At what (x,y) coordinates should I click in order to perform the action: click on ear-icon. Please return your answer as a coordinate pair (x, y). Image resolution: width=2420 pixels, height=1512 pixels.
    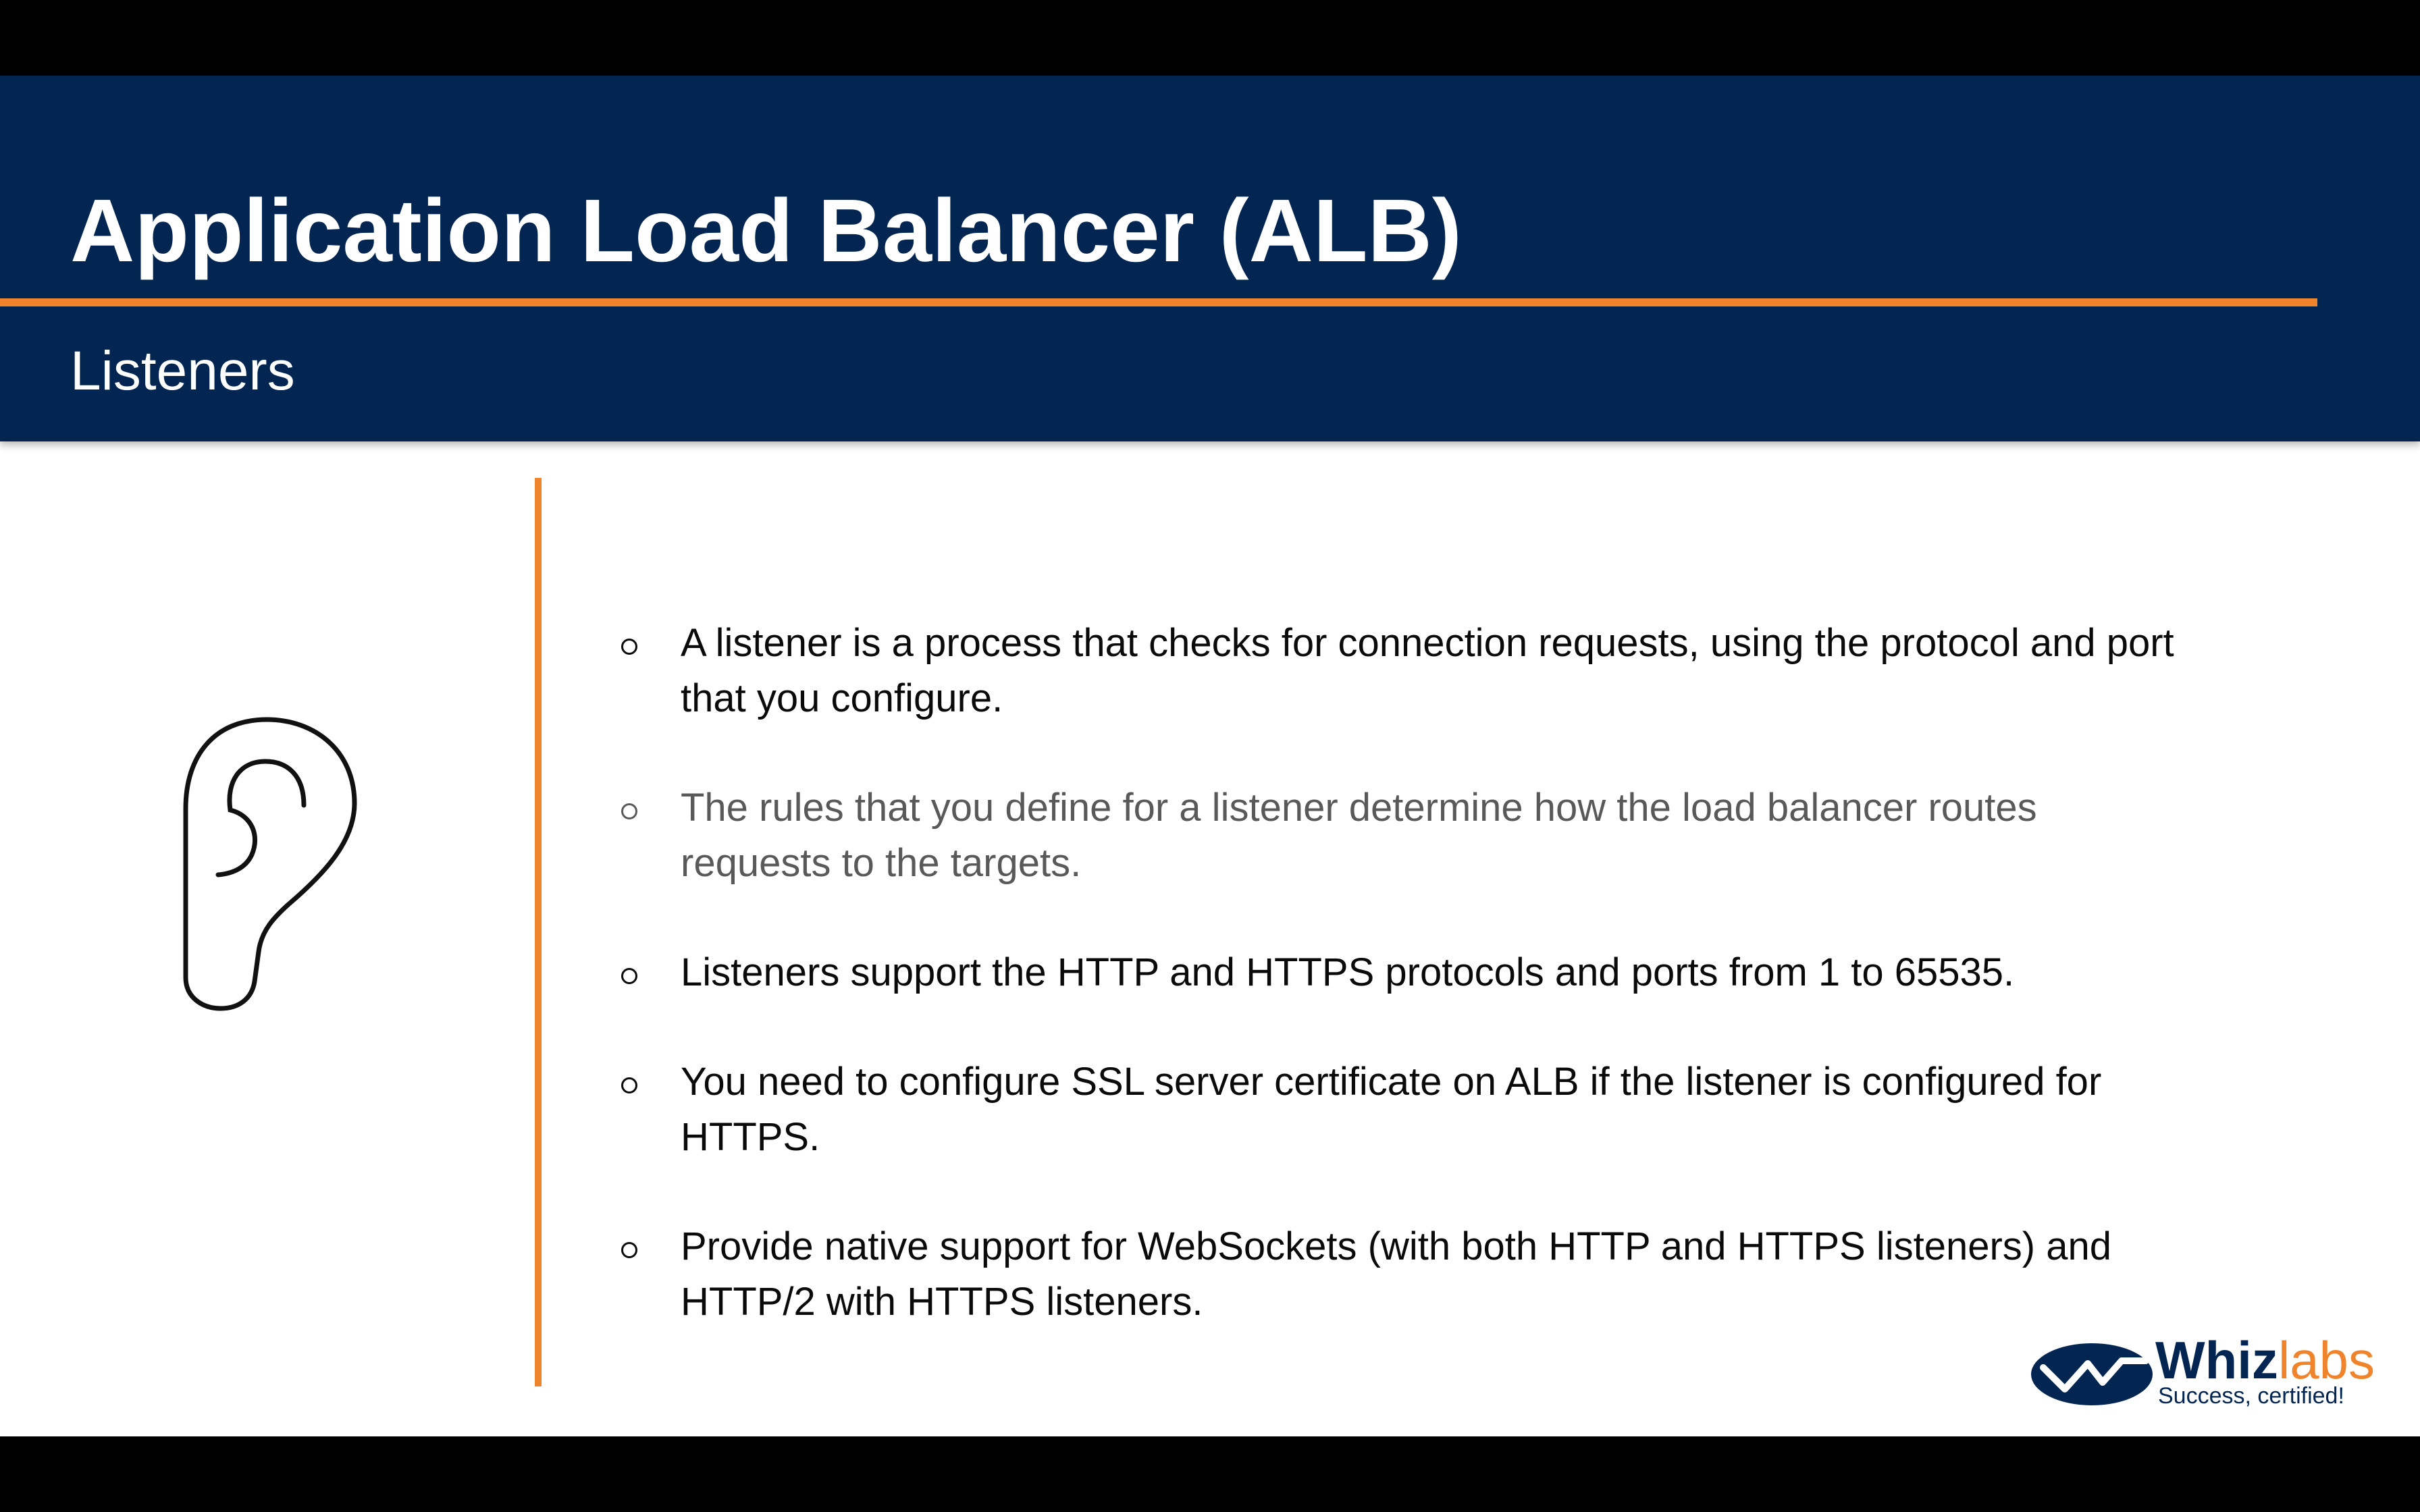
    Looking at the image, I should click on (270, 864).